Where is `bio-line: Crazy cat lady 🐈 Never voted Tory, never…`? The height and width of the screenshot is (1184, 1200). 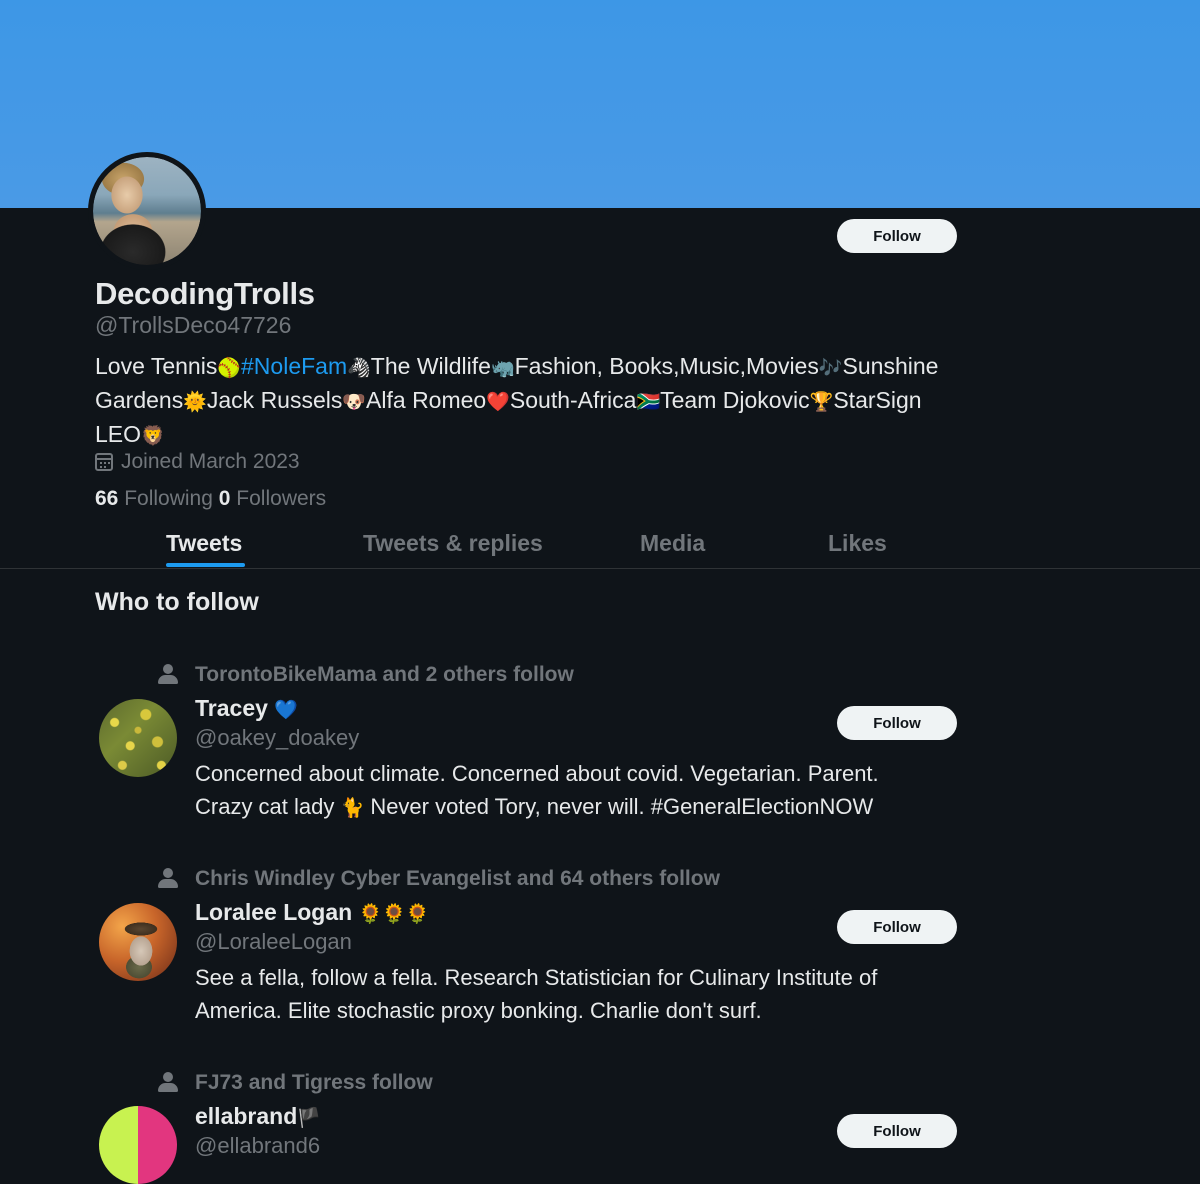 bio-line: Crazy cat lady 🐈 Never voted Tory, never… is located at coordinates (585, 807).